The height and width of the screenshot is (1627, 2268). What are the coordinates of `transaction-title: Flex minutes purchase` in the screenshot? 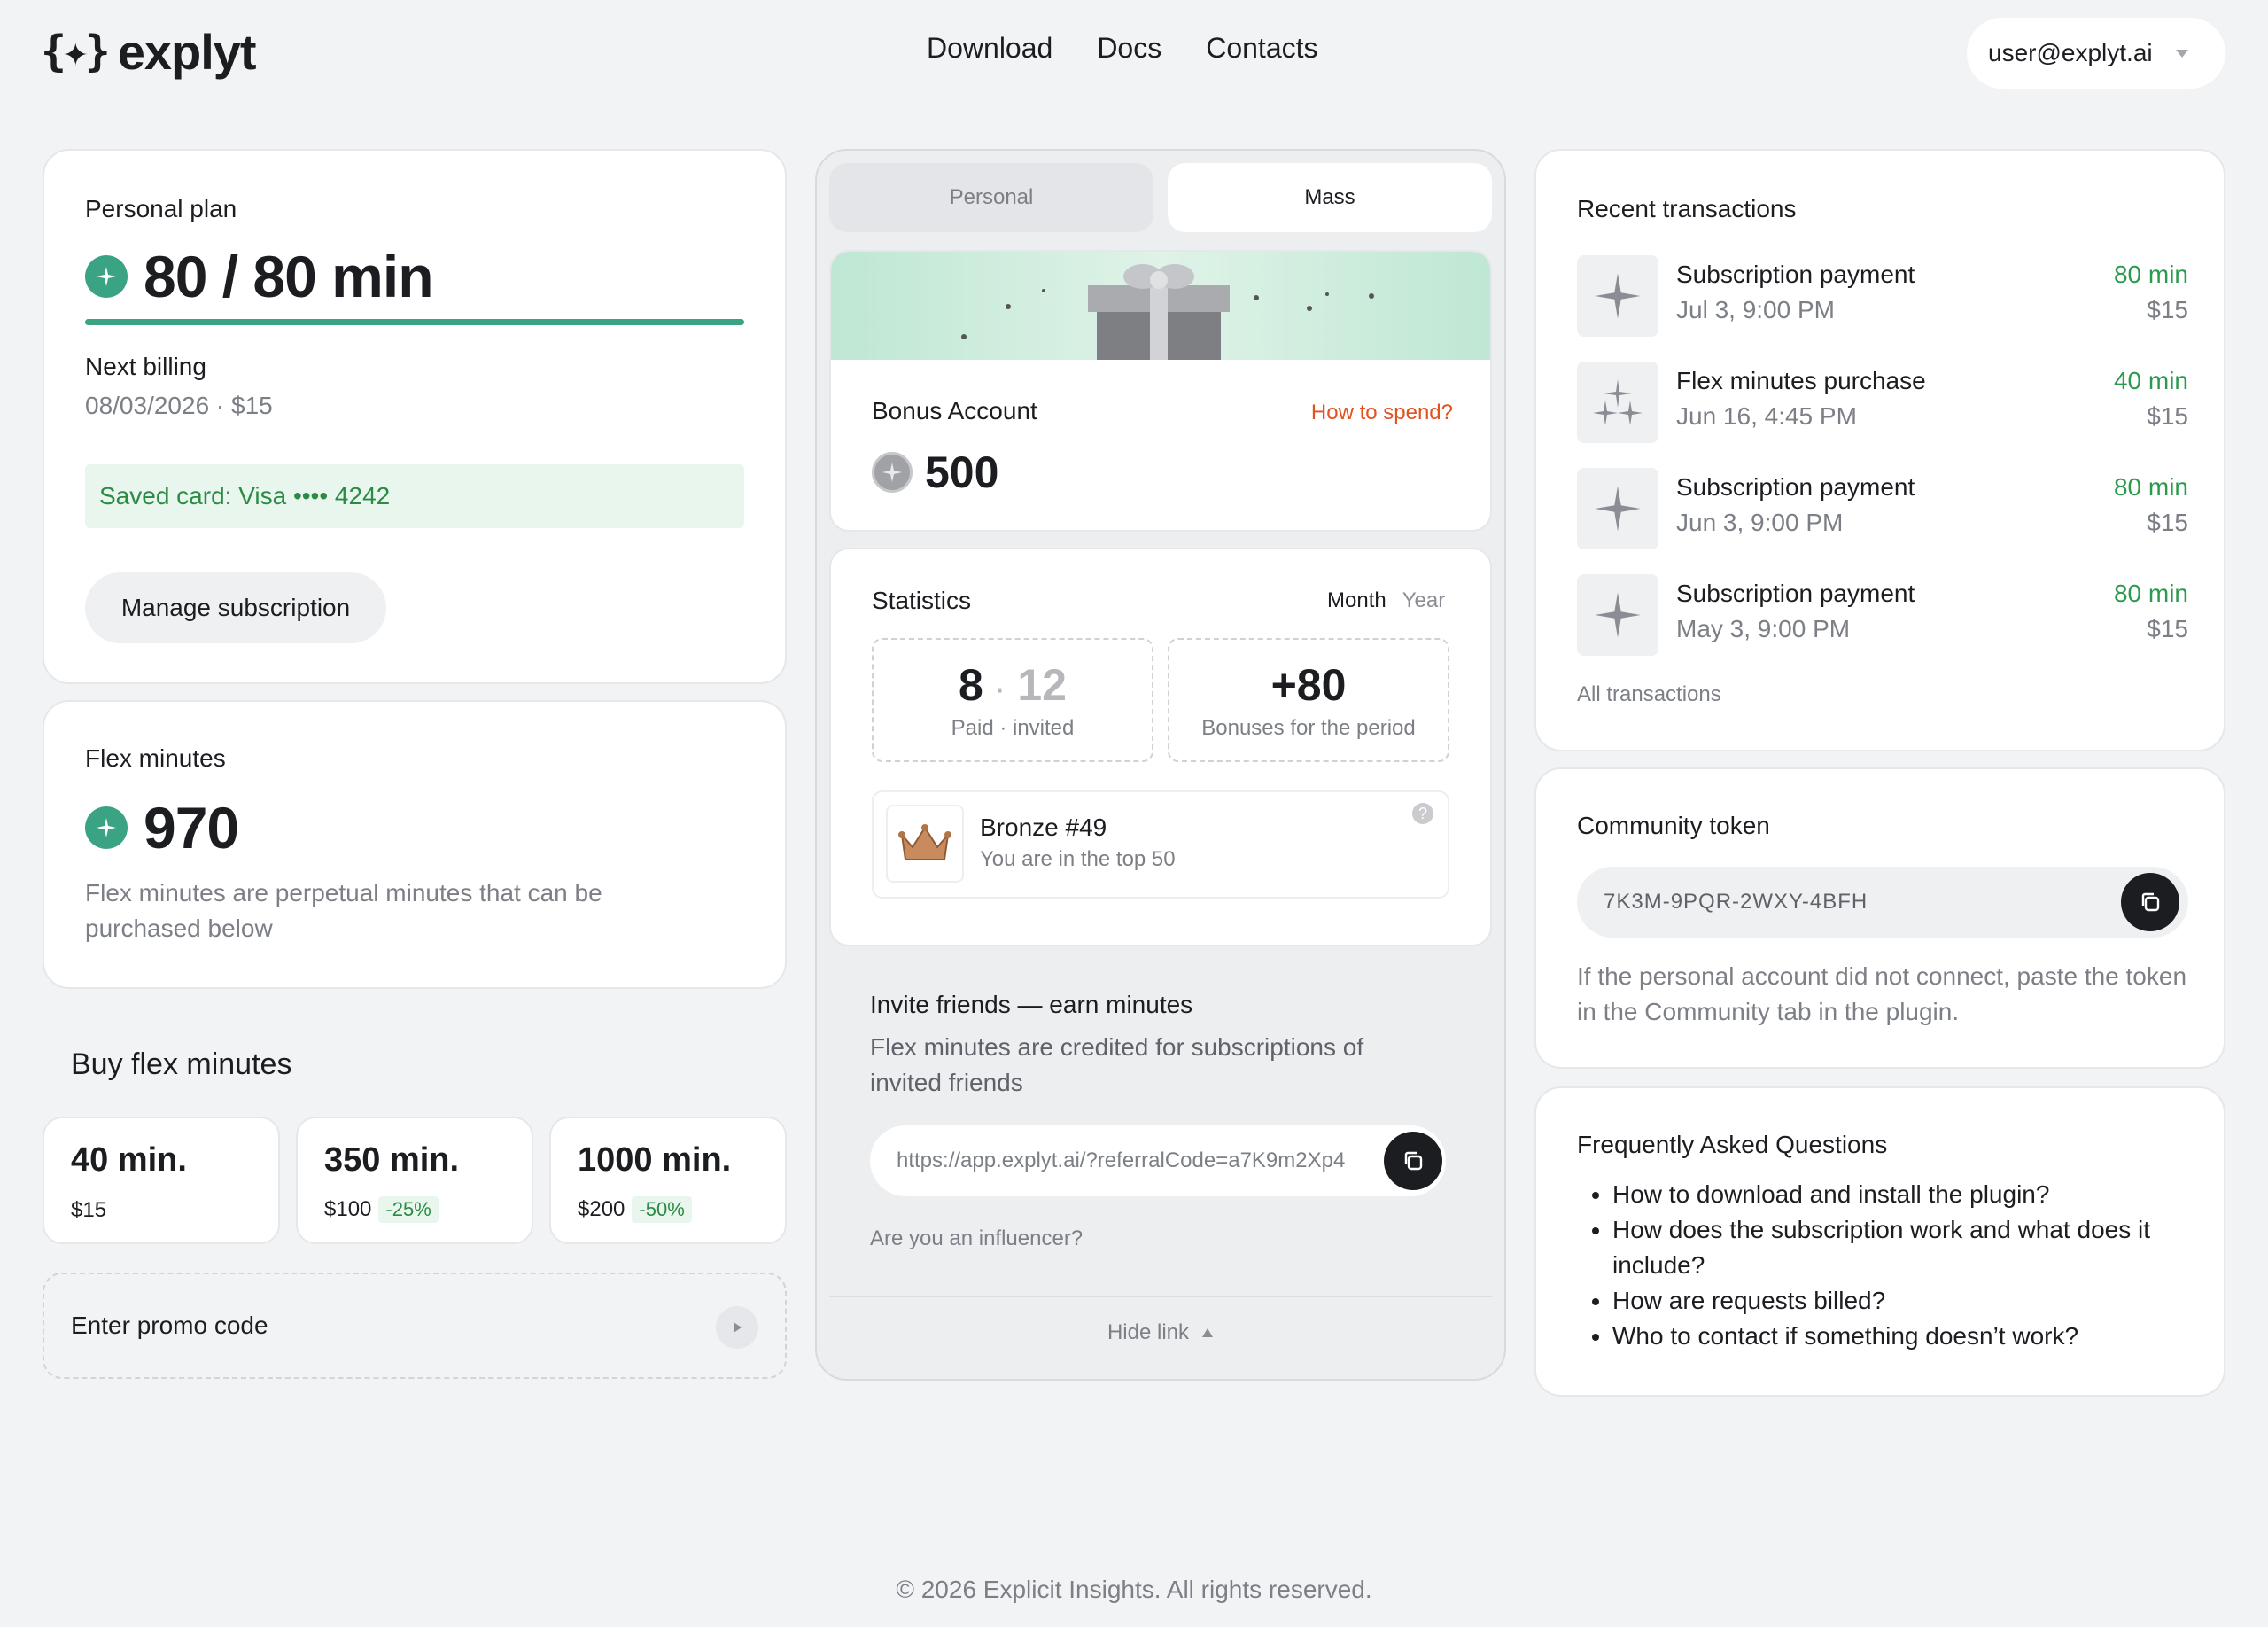 It's located at (1801, 380).